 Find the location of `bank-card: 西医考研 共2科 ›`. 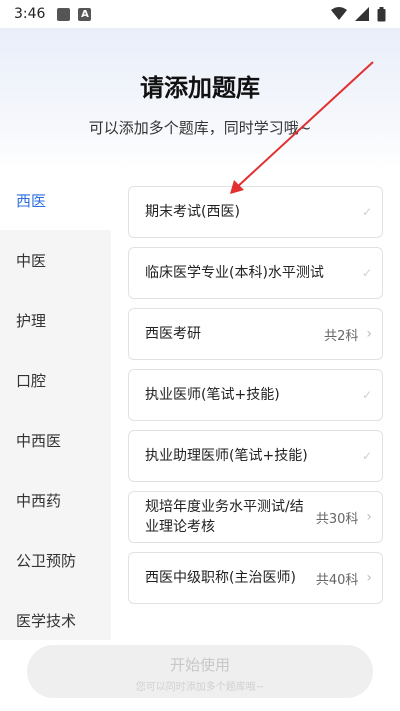

bank-card: 西医考研 共2科 › is located at coordinates (255, 334).